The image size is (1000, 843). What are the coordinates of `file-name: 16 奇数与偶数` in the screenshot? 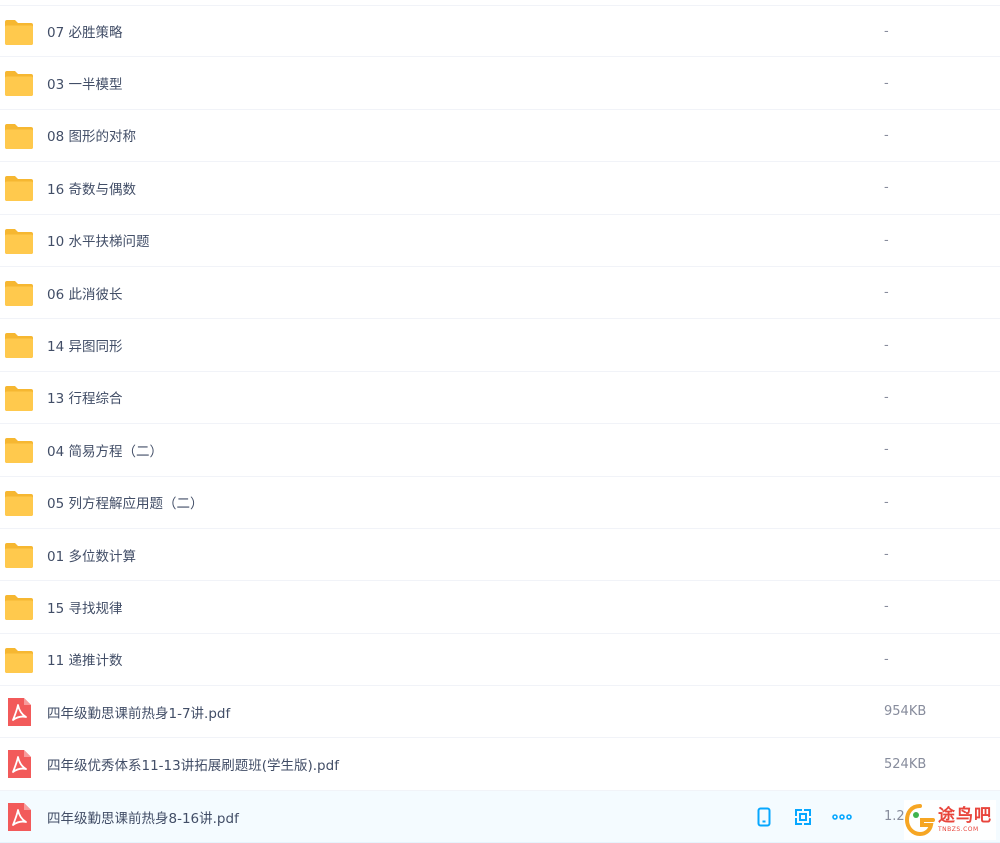 It's located at (91, 187).